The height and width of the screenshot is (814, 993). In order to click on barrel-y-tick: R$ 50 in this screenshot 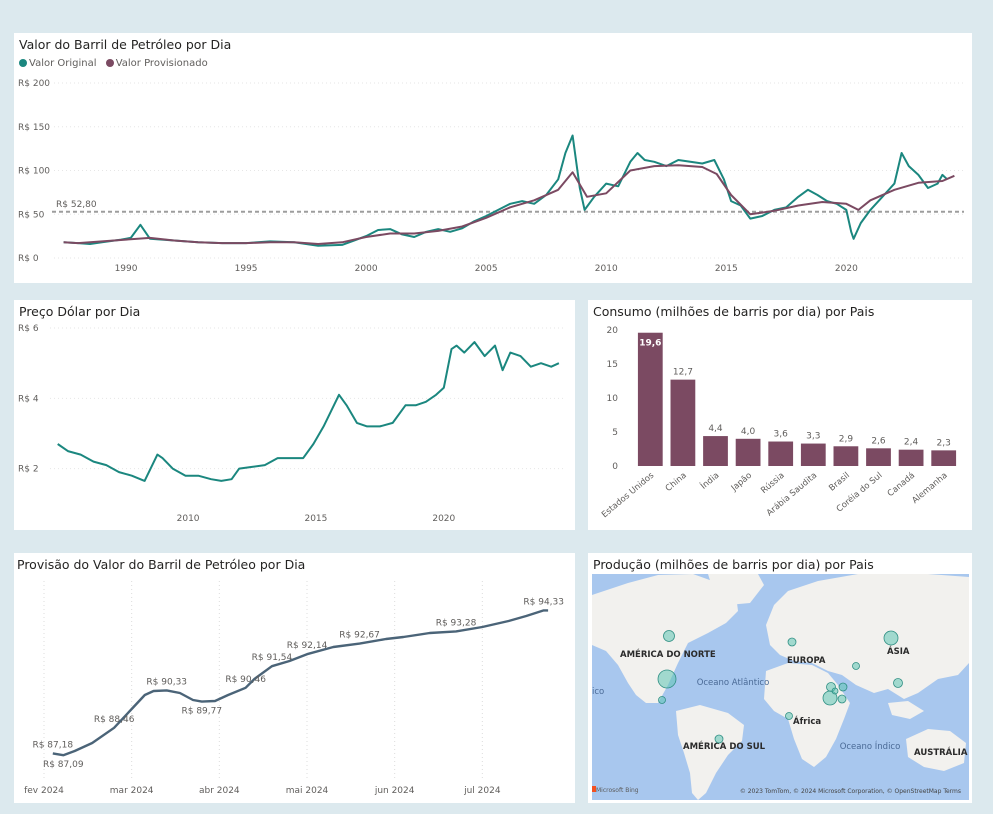, I will do `click(31, 215)`.